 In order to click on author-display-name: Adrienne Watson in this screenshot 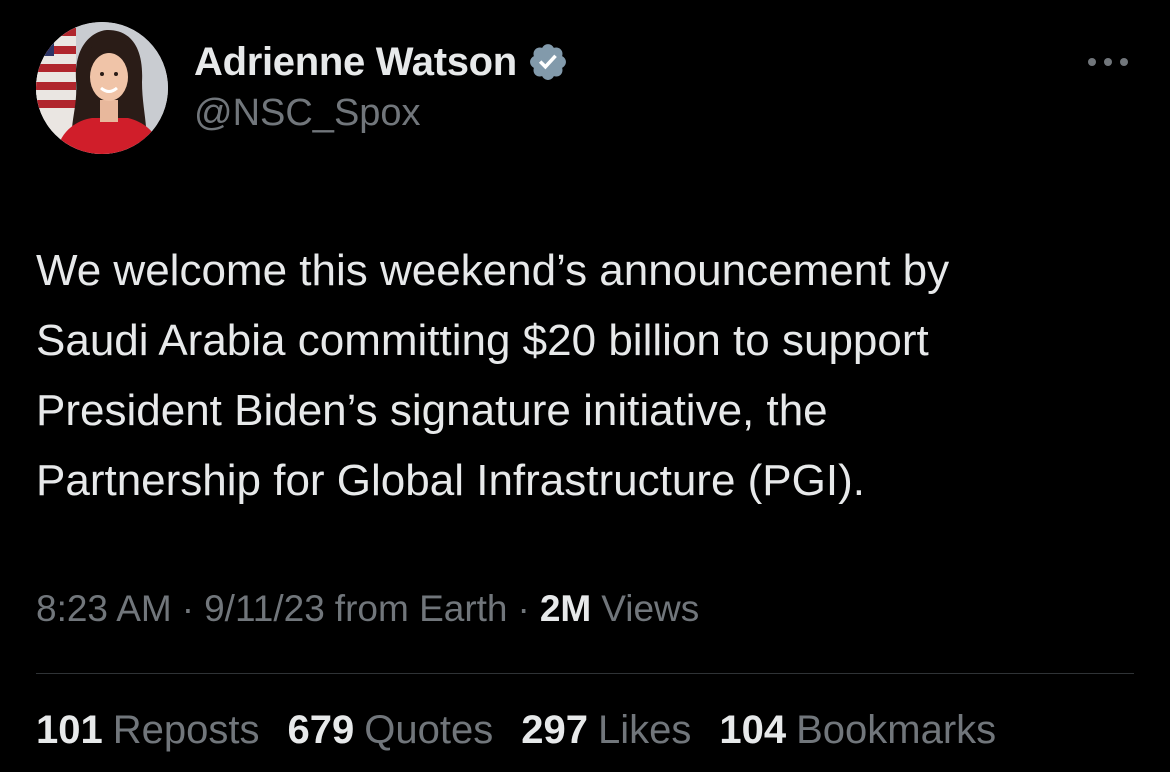, I will do `click(355, 62)`.